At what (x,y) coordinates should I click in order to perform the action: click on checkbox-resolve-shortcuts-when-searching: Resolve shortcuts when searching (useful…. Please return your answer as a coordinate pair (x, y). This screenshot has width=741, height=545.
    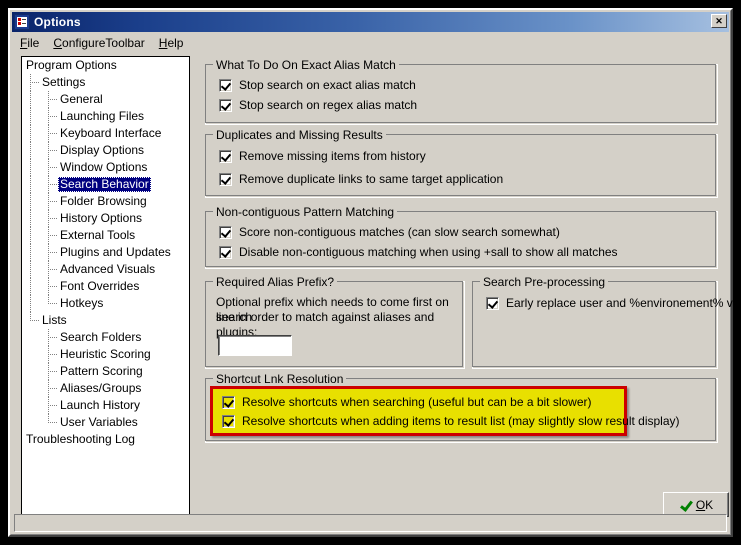
    Looking at the image, I should click on (407, 402).